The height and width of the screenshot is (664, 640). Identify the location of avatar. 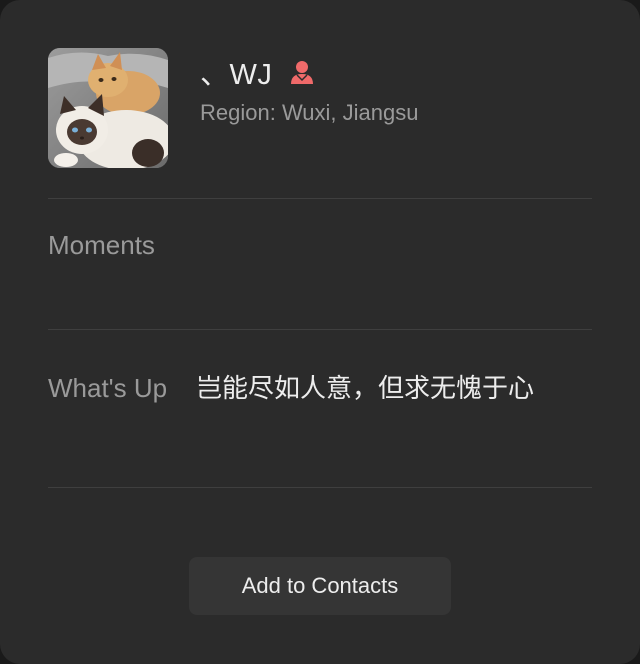
(108, 108).